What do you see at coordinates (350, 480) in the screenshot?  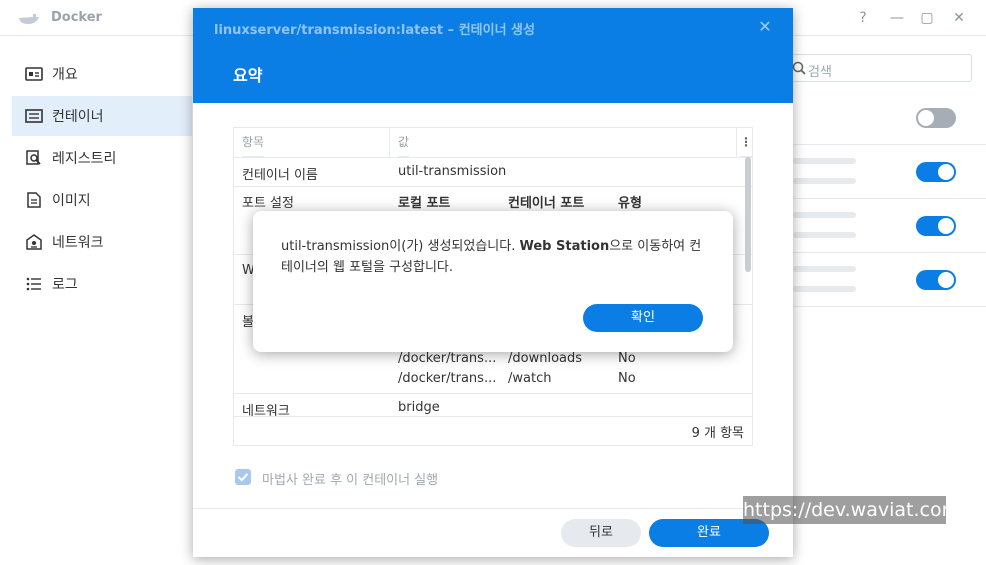 I see `run-after-label: 마법사 완료 후 이 컨테이너 실행` at bounding box center [350, 480].